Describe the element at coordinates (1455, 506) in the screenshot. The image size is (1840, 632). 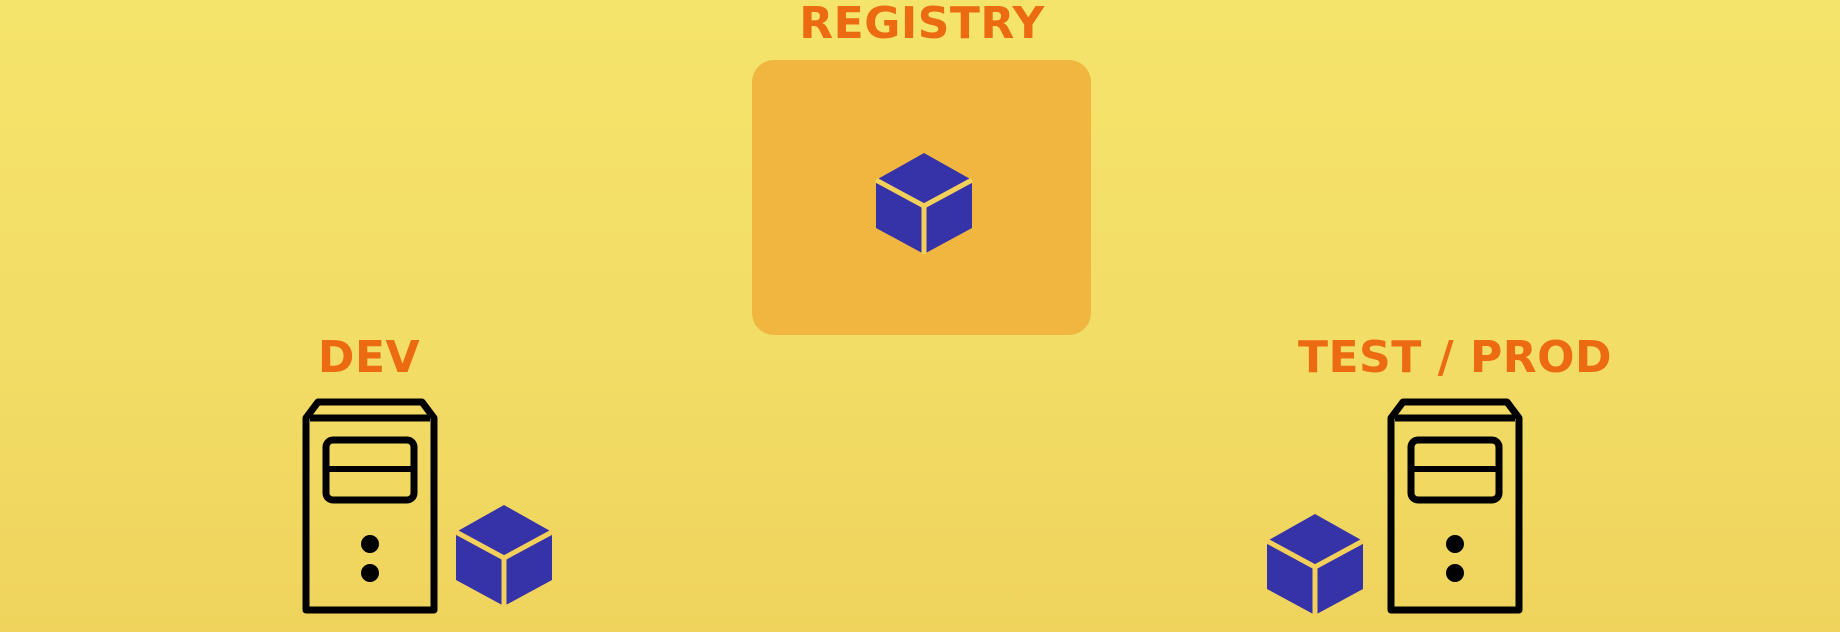
I see `test-prod-server-icon` at that location.